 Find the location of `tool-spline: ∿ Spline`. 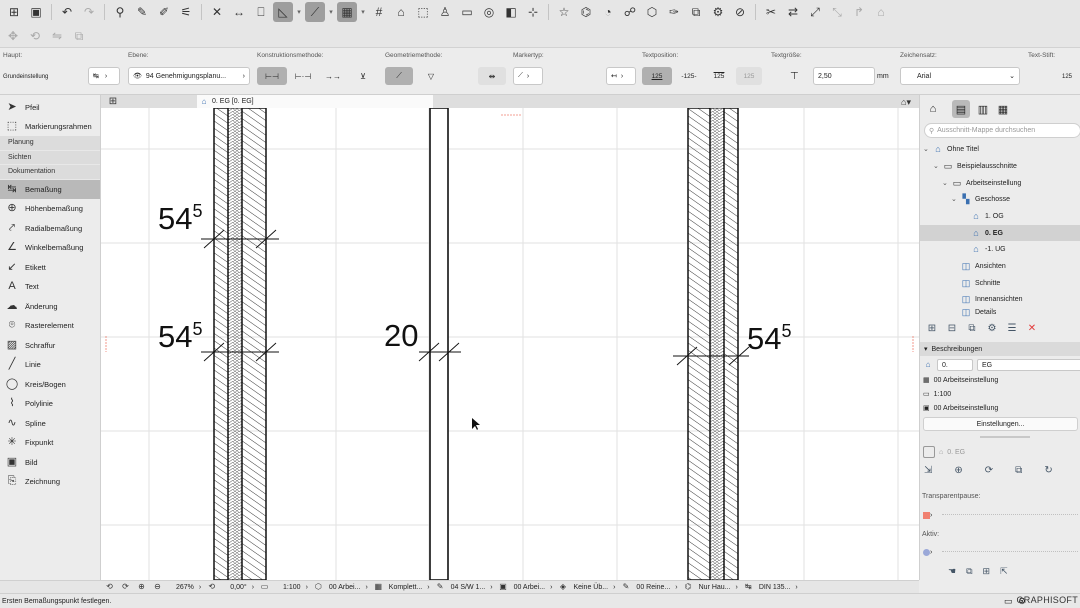

tool-spline: ∿ Spline is located at coordinates (50, 424).